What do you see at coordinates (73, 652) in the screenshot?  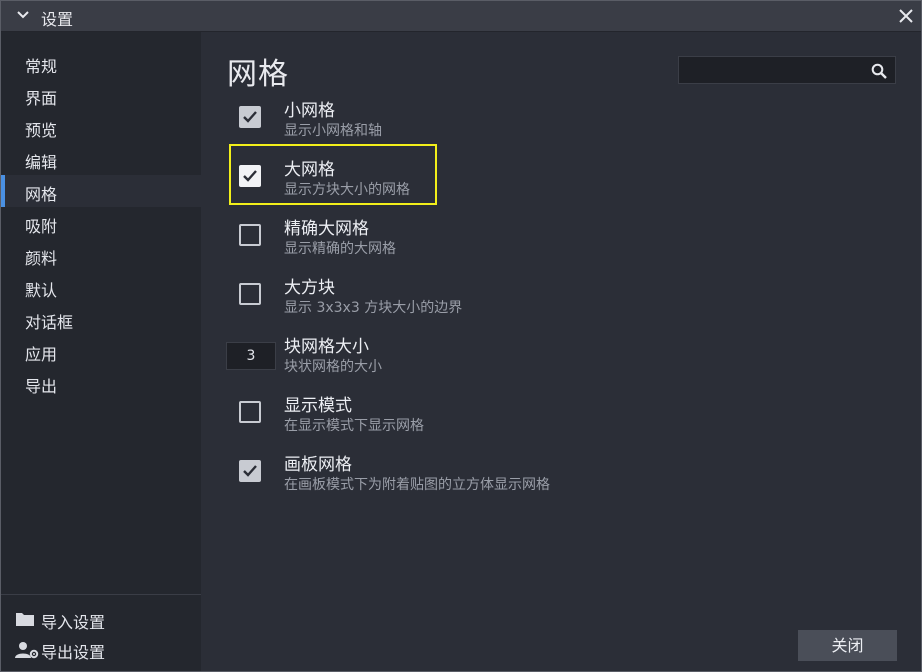 I see `export-settings-label: 导出设置` at bounding box center [73, 652].